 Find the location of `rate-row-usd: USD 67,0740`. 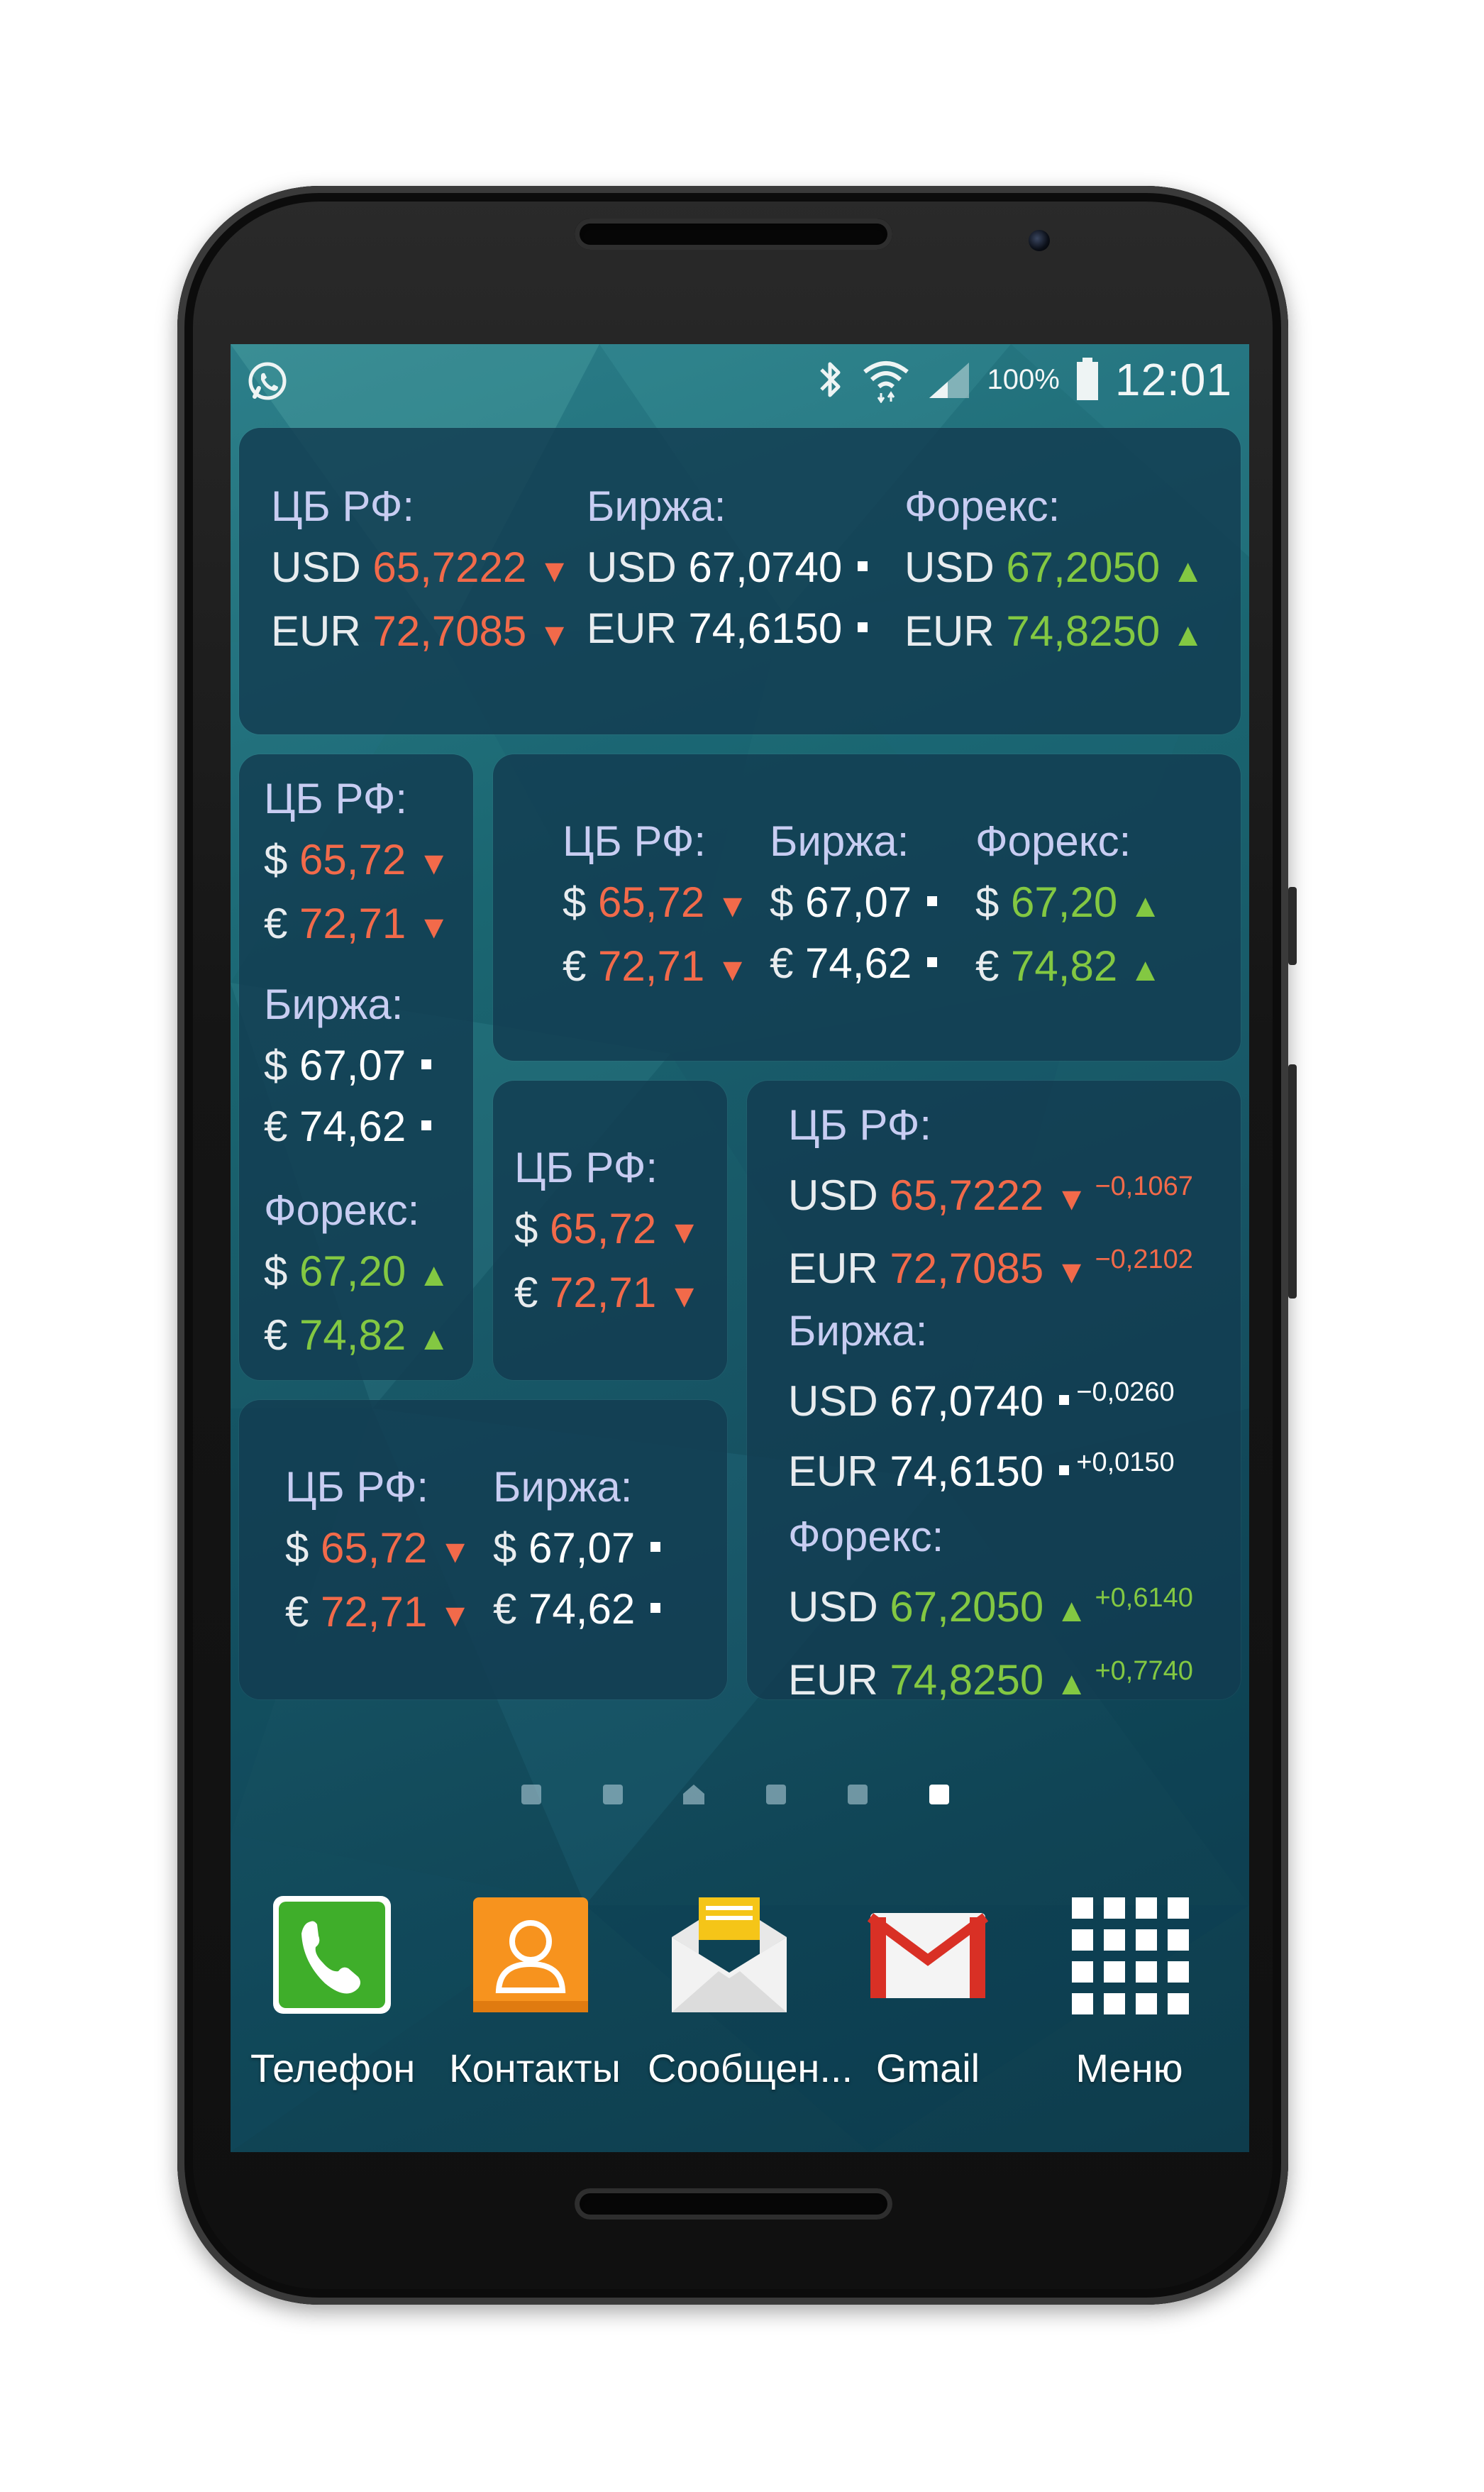

rate-row-usd: USD 67,0740 is located at coordinates (728, 567).